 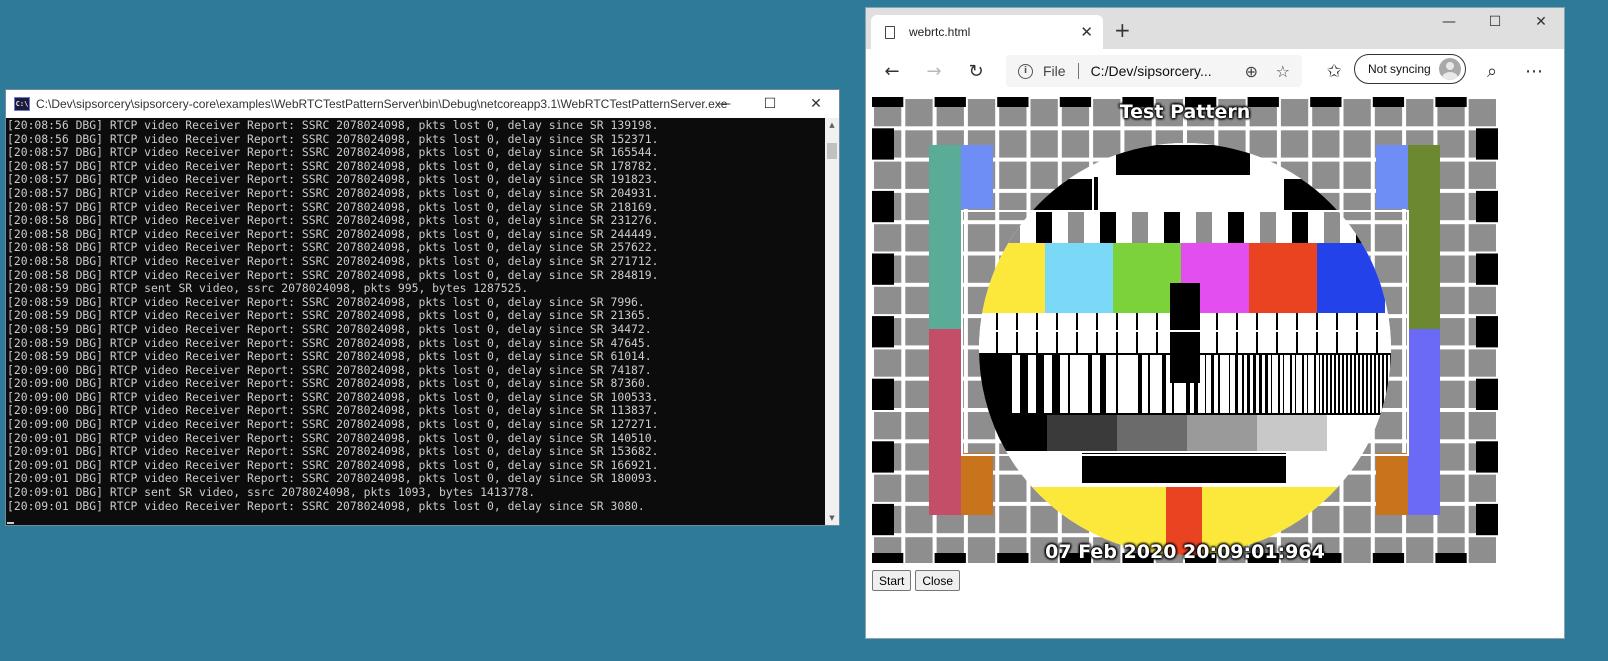 What do you see at coordinates (892, 580) in the screenshot?
I see `start-button: Start` at bounding box center [892, 580].